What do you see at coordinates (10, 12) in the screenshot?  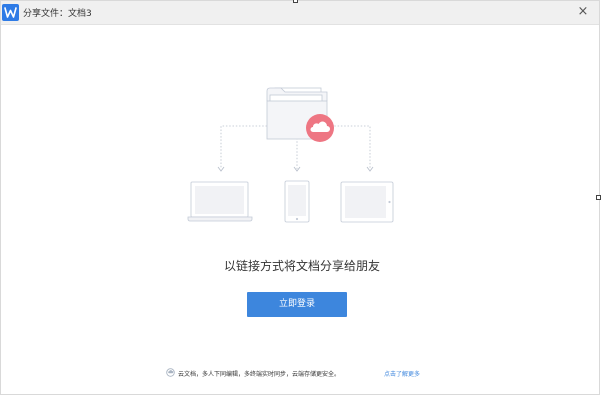 I see `wps-logo-icon` at bounding box center [10, 12].